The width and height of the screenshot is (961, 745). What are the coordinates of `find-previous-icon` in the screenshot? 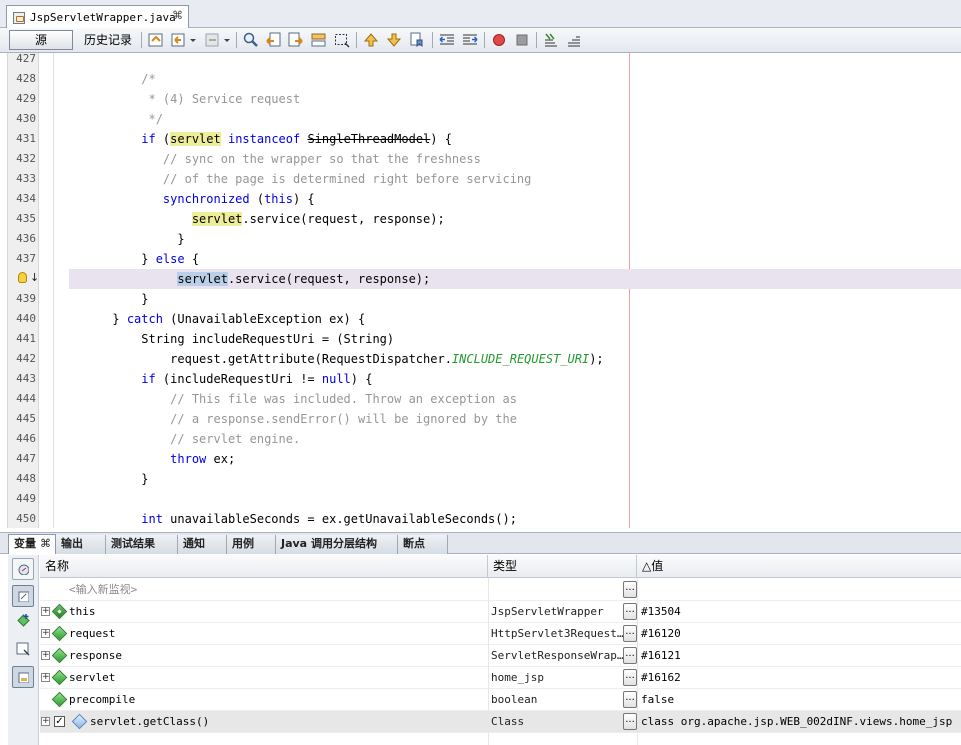 It's located at (273, 40).